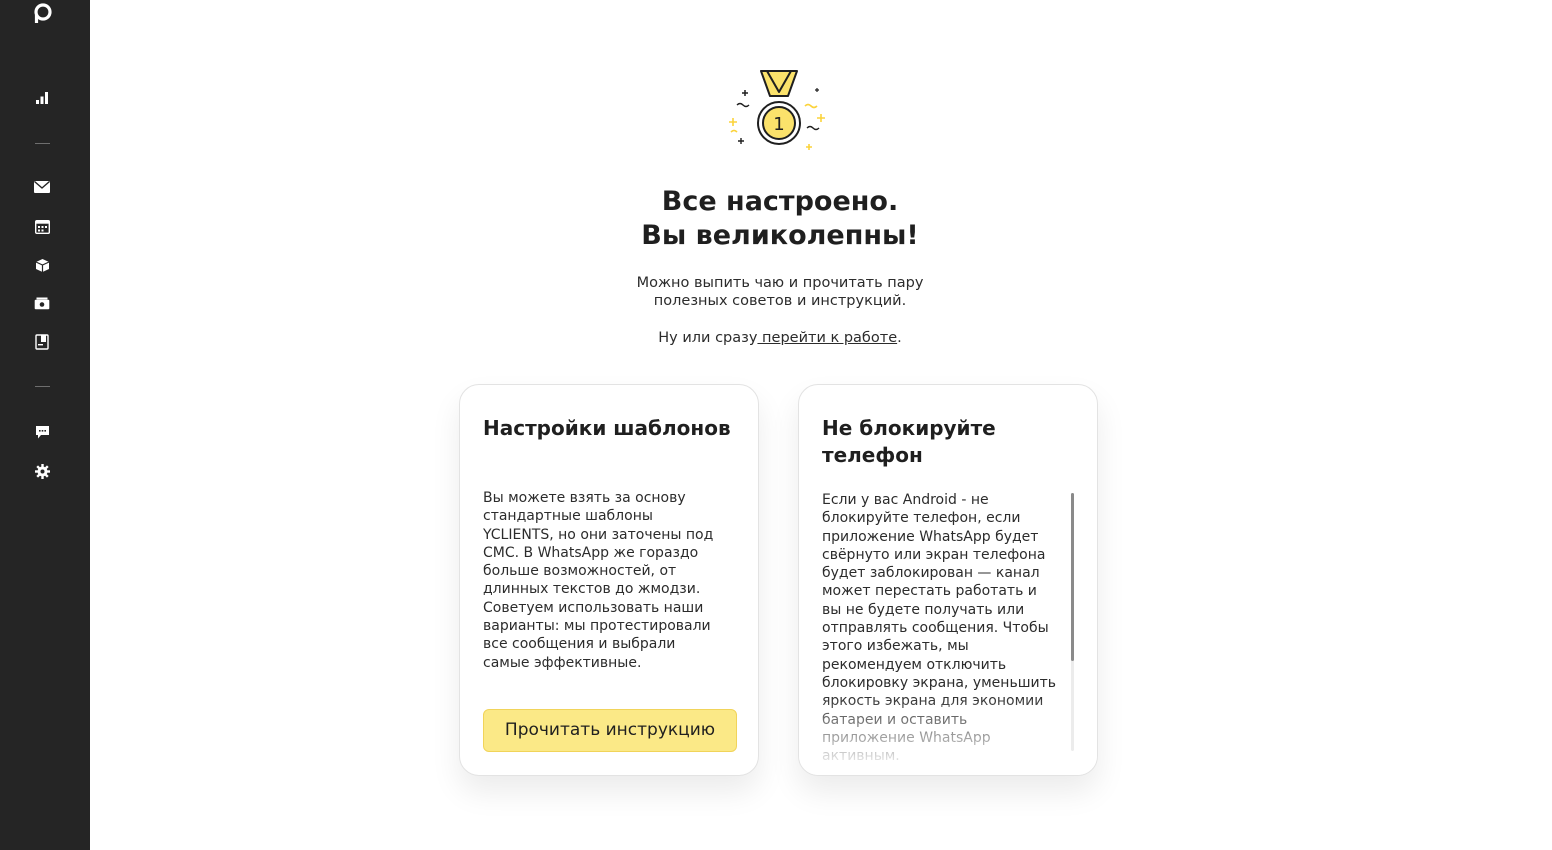 This screenshot has width=1552, height=850. I want to click on chat-icon, so click(42, 432).